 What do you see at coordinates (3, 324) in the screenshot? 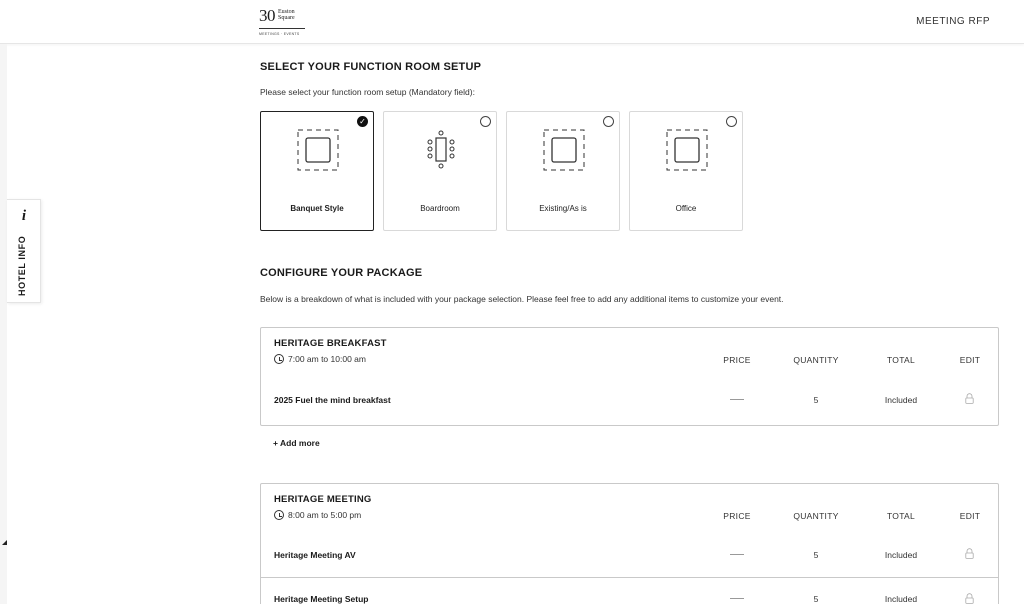
I see `left-gutter` at bounding box center [3, 324].